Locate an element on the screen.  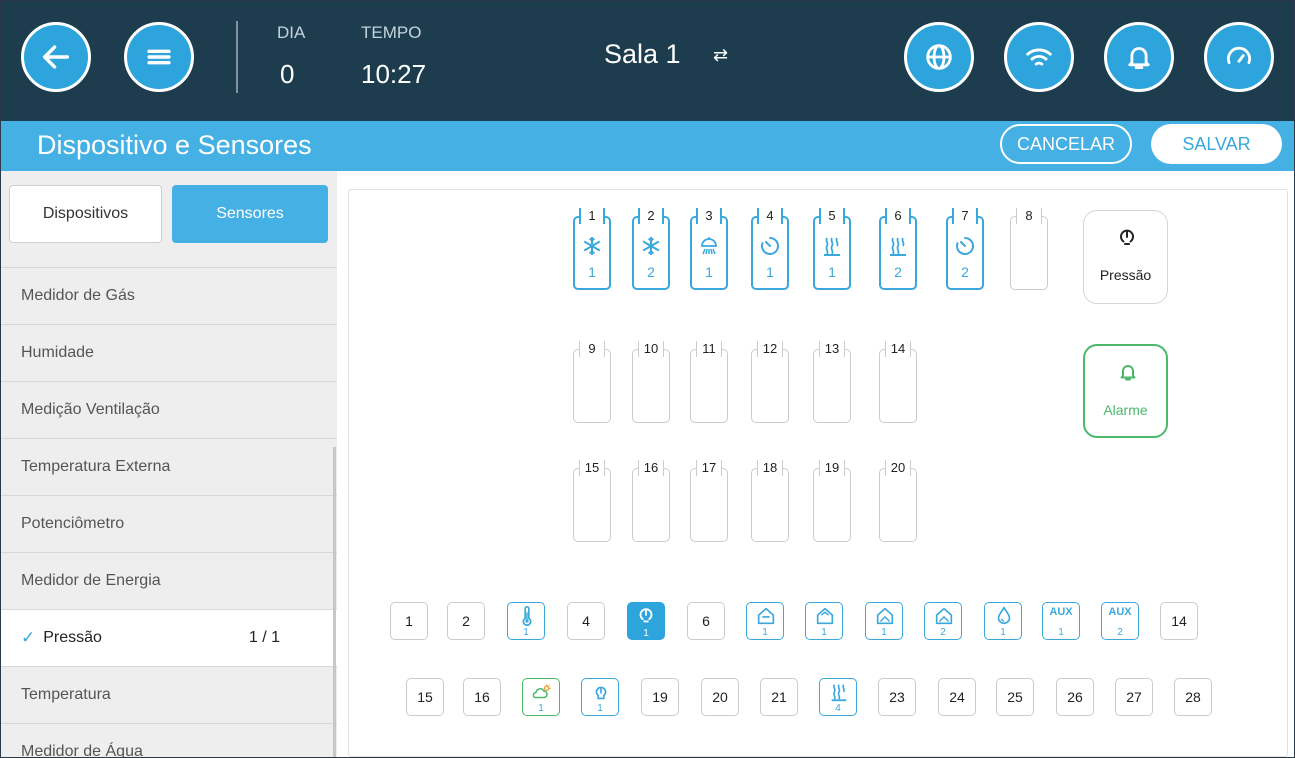
alarm-box: Alarme is located at coordinates (1125, 391).